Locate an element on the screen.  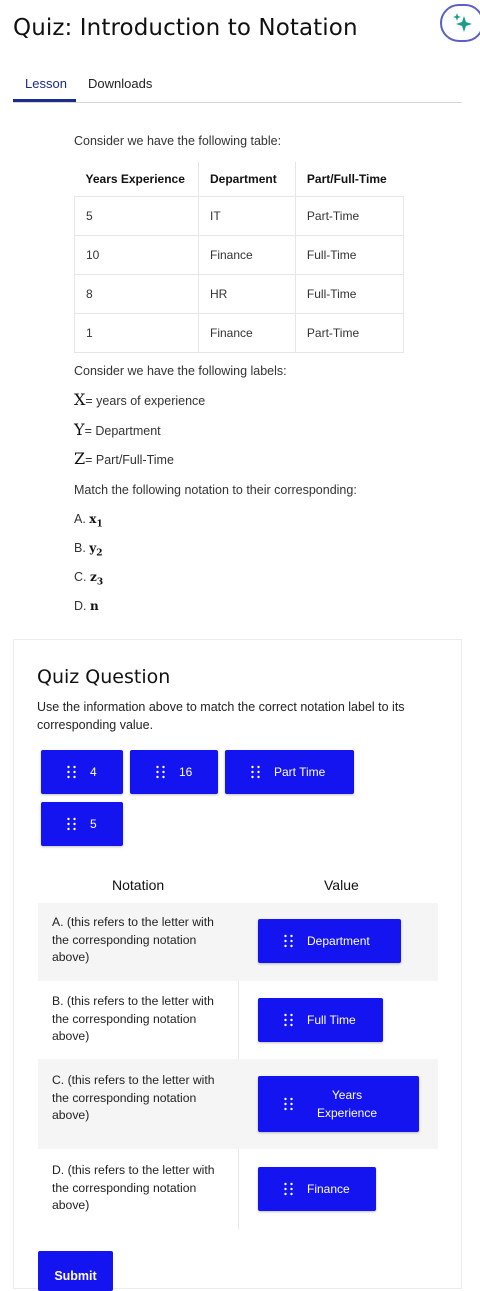
table-header: Part/Full-Time is located at coordinates (349, 179).